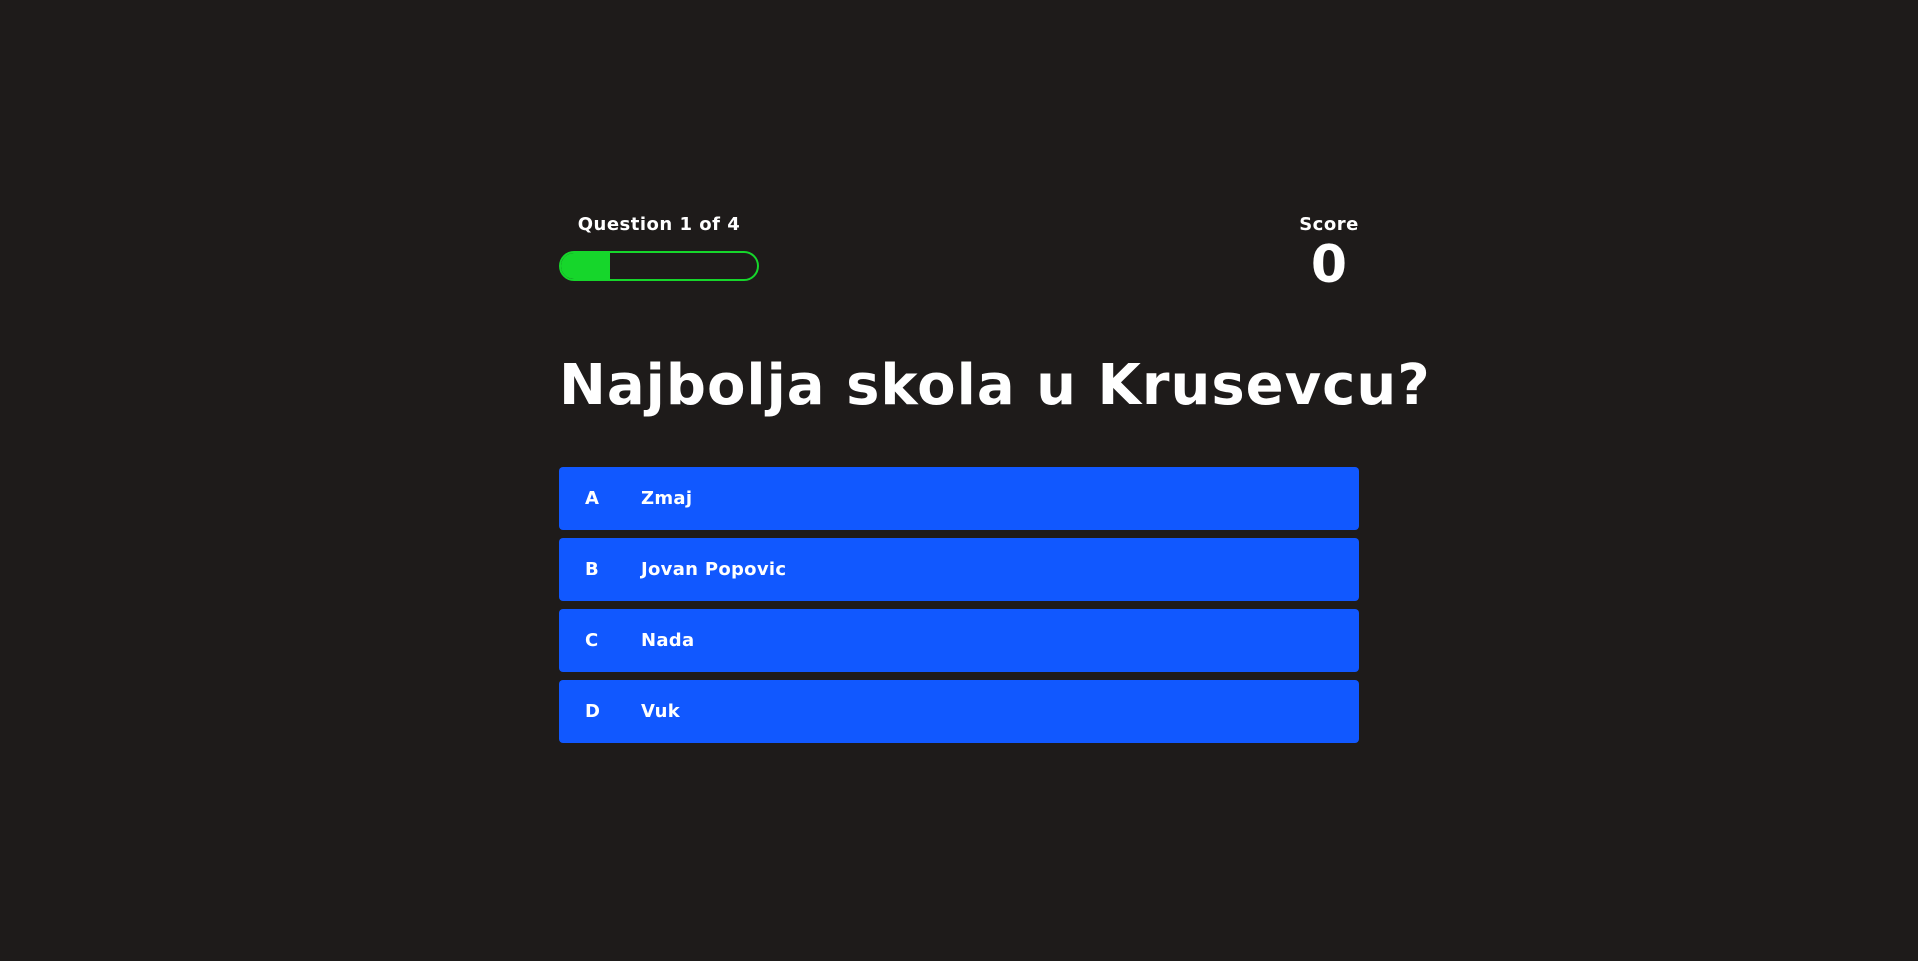 The height and width of the screenshot is (961, 1918). Describe the element at coordinates (592, 640) in the screenshot. I see `answer-letter: C` at that location.